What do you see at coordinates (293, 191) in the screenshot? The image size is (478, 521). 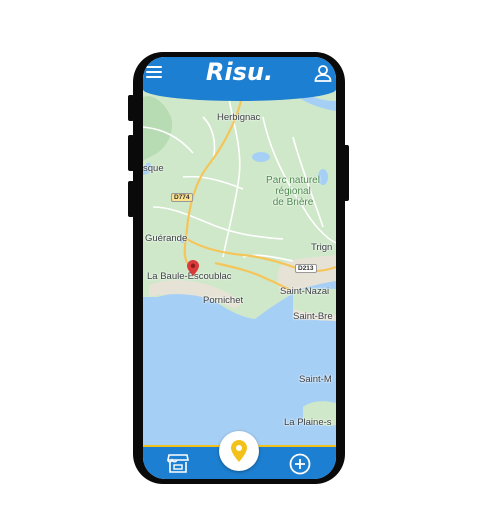 I see `map-label-parc-briere: Parc naturel régional de Brière` at bounding box center [293, 191].